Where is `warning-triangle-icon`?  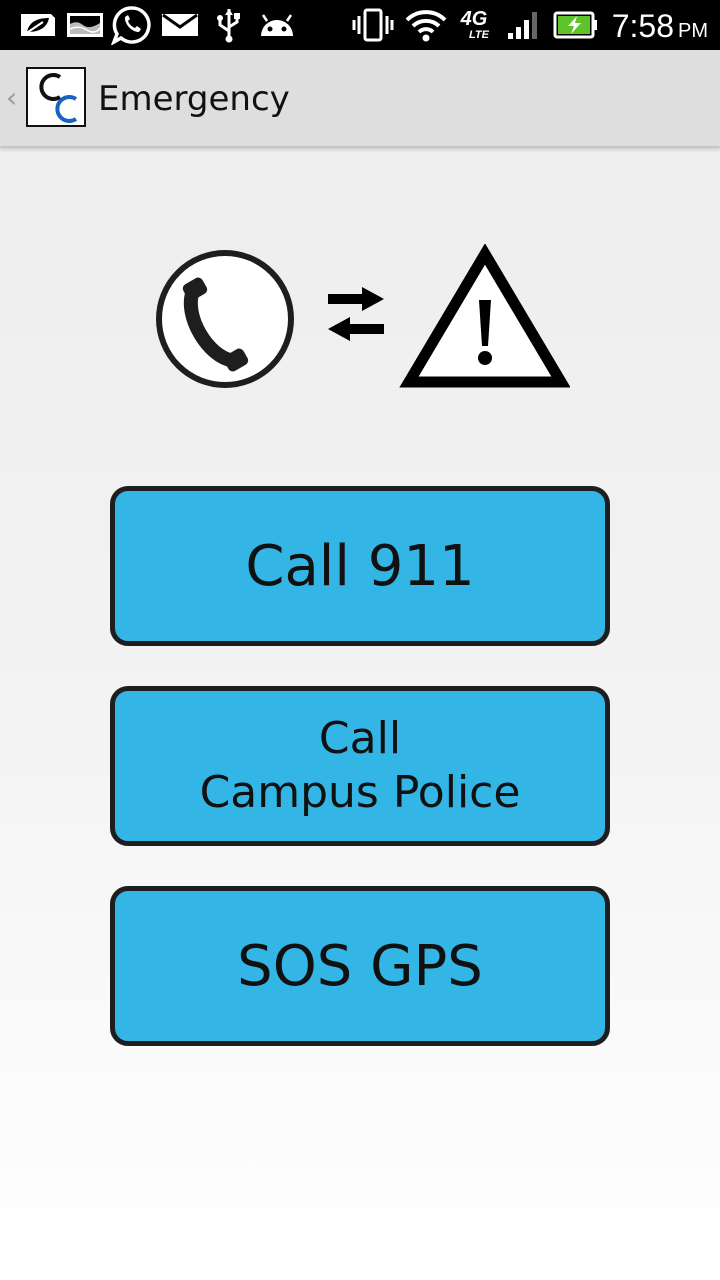
warning-triangle-icon is located at coordinates (485, 315).